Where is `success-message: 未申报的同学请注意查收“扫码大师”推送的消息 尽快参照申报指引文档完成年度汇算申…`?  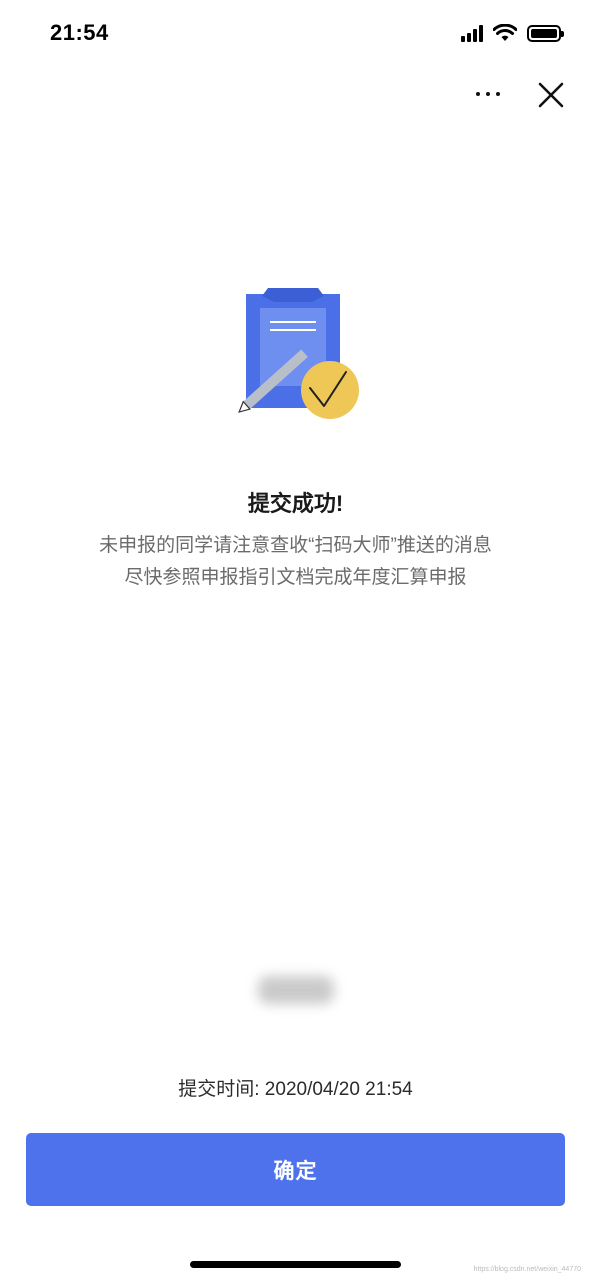
success-message: 未申报的同学请注意查收“扫码大师”推送的消息 尽快参照申报指引文档完成年度汇算申… is located at coordinates (295, 562).